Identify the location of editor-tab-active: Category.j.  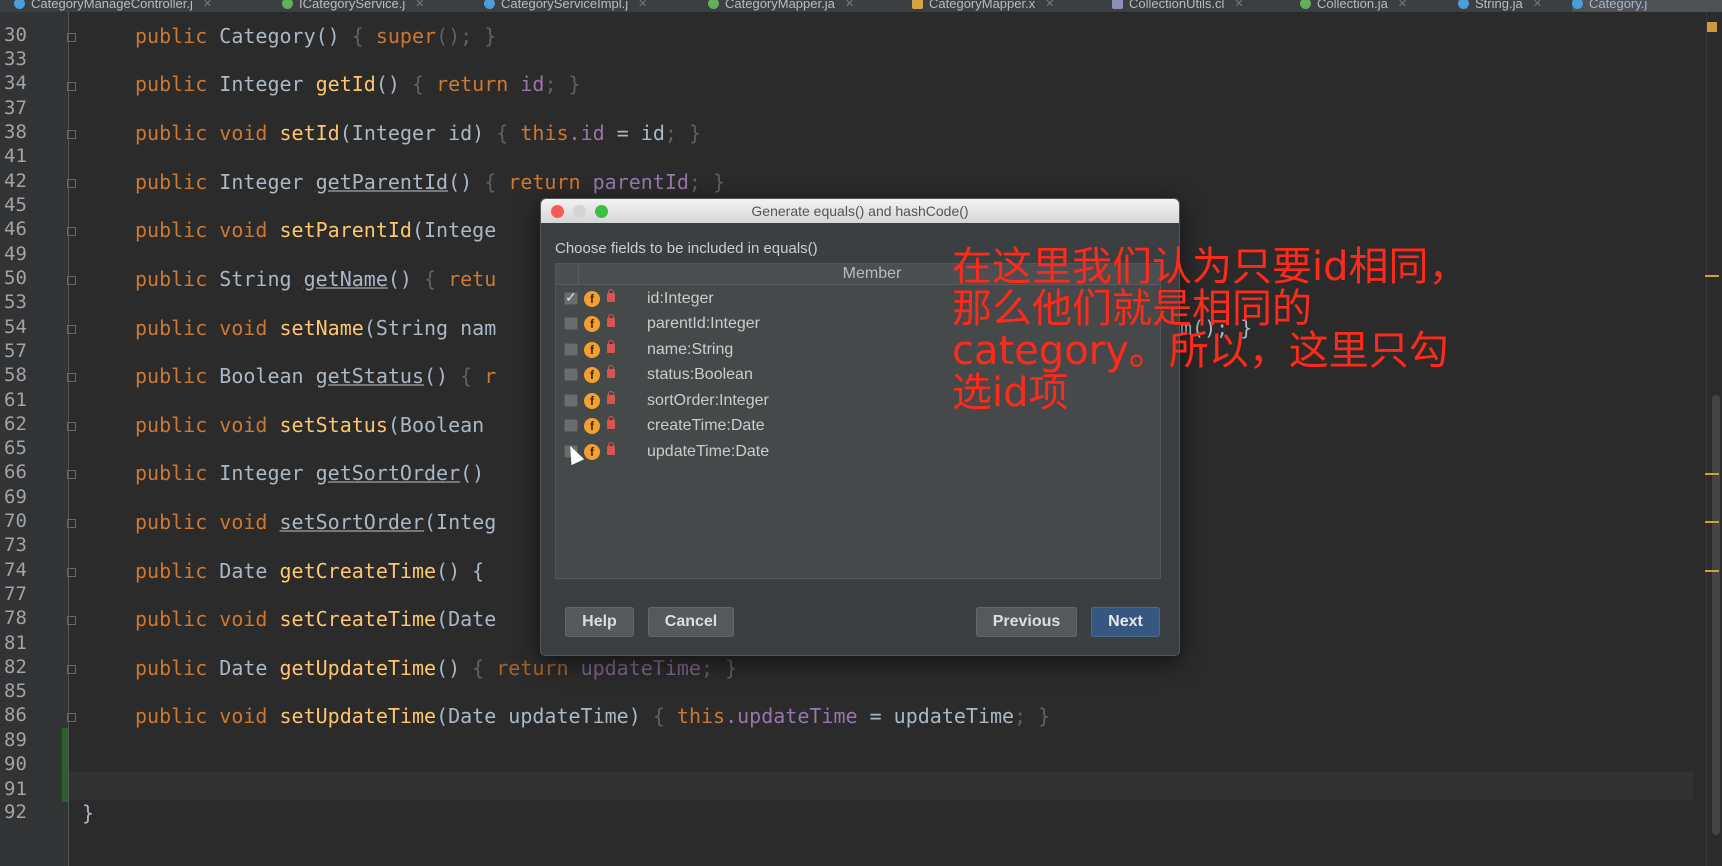
(1647, 6).